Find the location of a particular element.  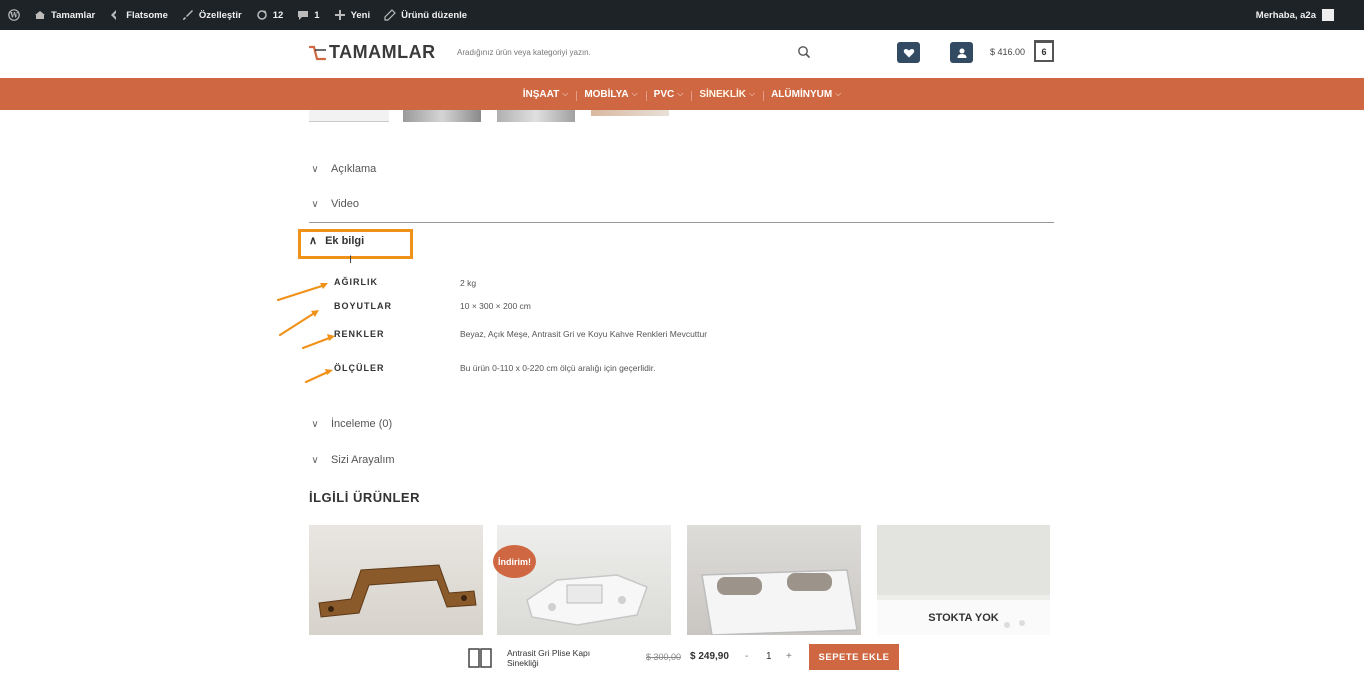

nav-item-label: ALÜMİNYUM is located at coordinates (802, 94).